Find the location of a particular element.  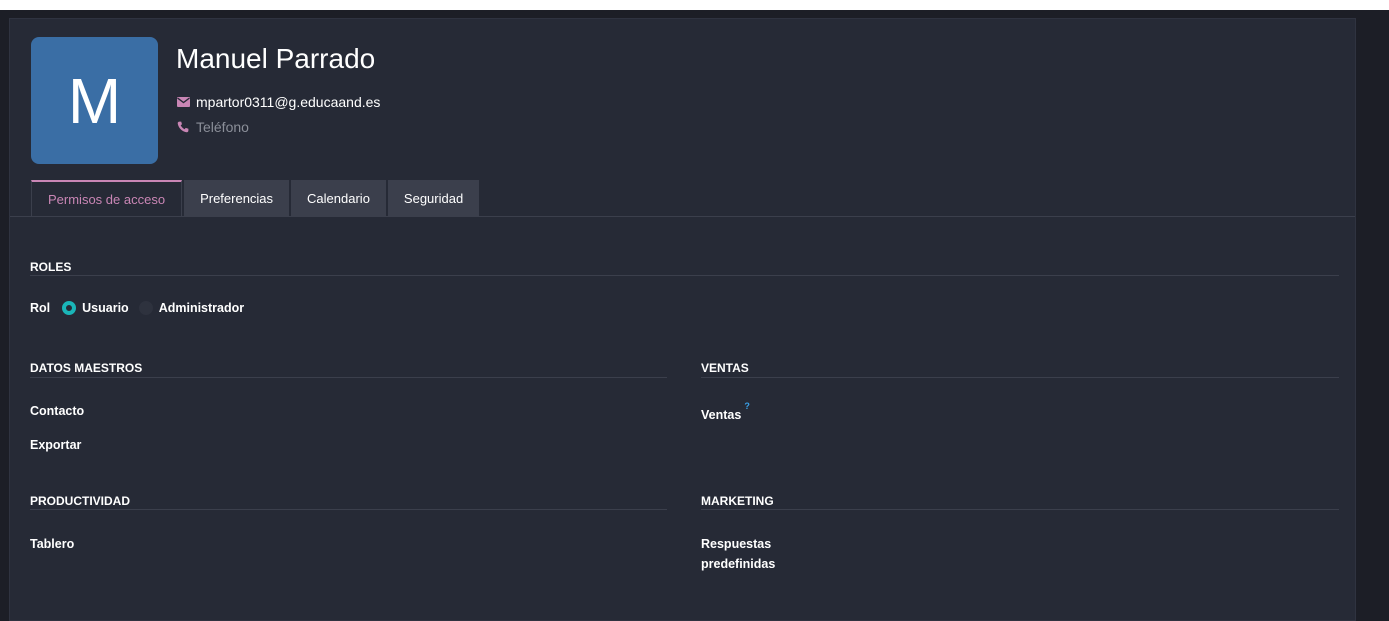

section-title-productividad: PRODUCTIVIDAD is located at coordinates (80, 501).